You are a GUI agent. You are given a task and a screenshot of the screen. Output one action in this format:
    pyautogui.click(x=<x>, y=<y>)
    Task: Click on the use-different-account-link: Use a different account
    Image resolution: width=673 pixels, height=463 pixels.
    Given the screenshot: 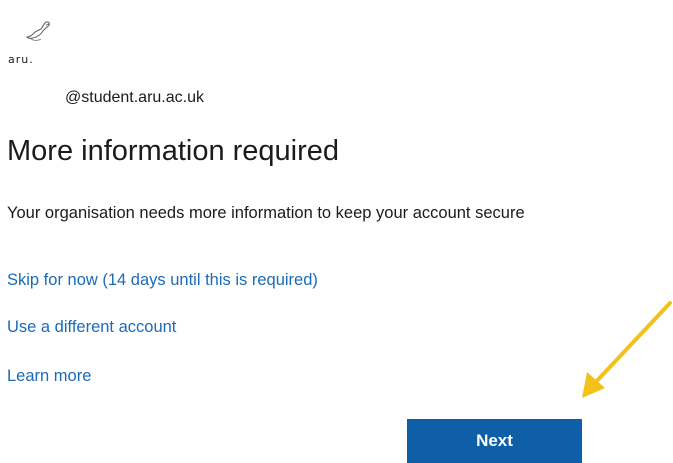 What is the action you would take?
    pyautogui.click(x=91, y=327)
    